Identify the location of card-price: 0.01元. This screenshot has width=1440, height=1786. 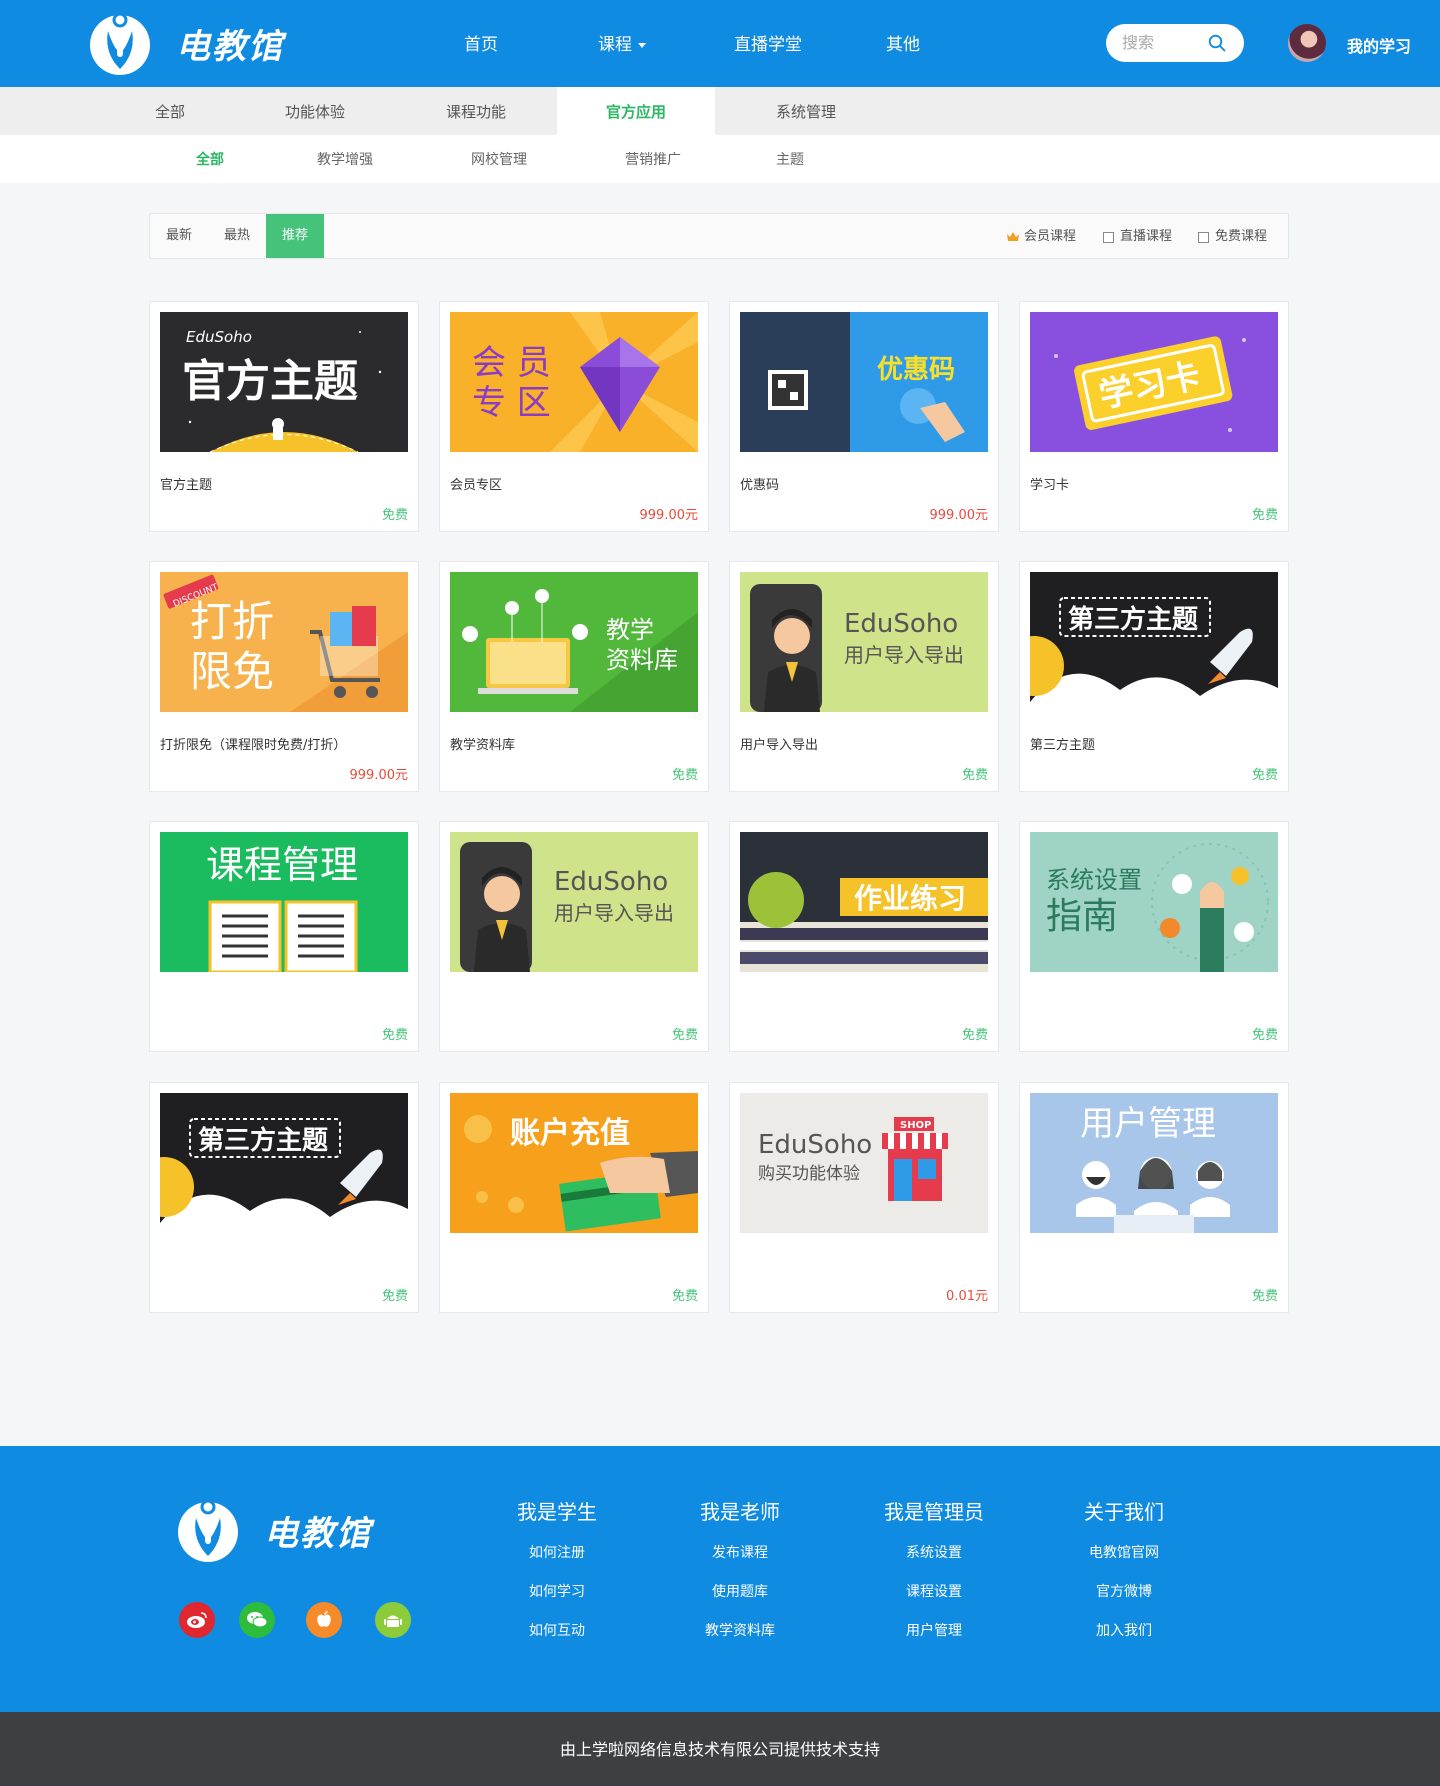
(967, 1296).